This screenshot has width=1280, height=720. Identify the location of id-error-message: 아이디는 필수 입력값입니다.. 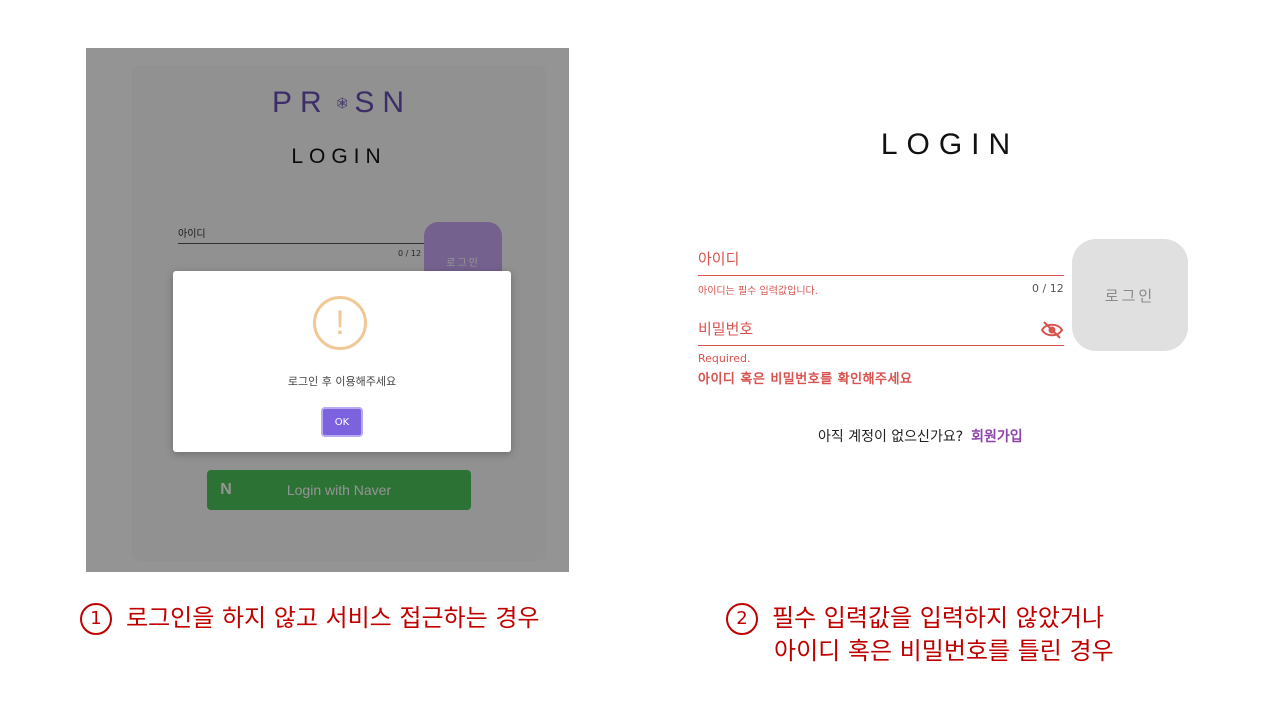
(758, 291).